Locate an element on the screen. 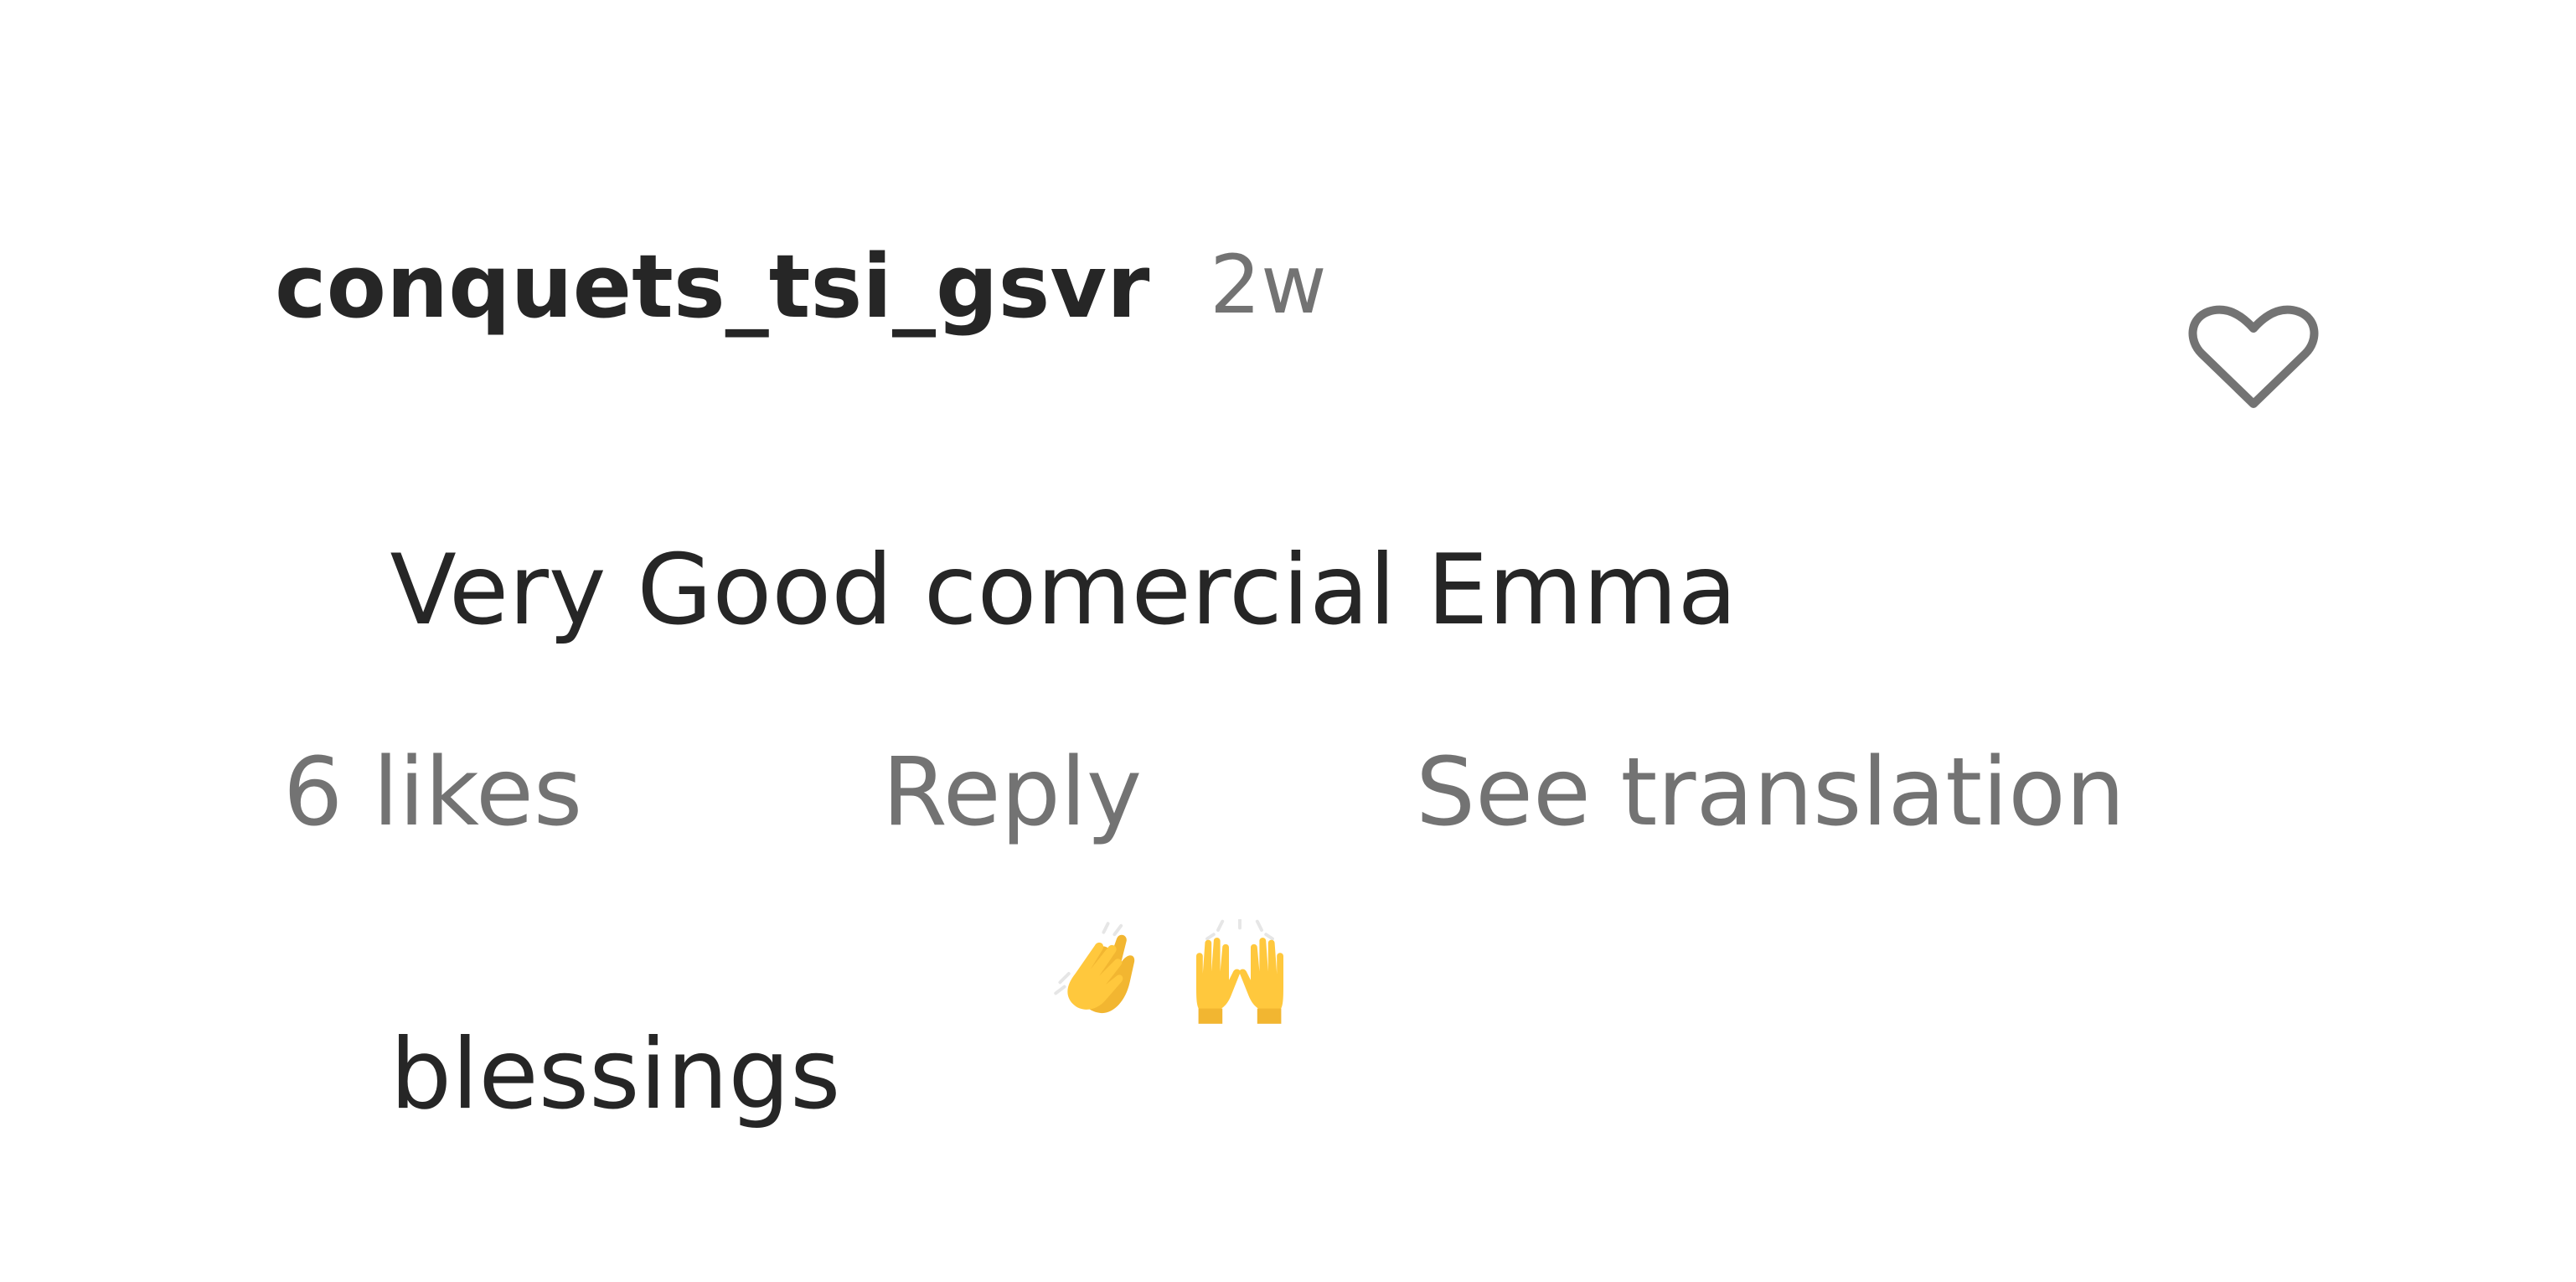  reply-button: Reply is located at coordinates (1012, 793).